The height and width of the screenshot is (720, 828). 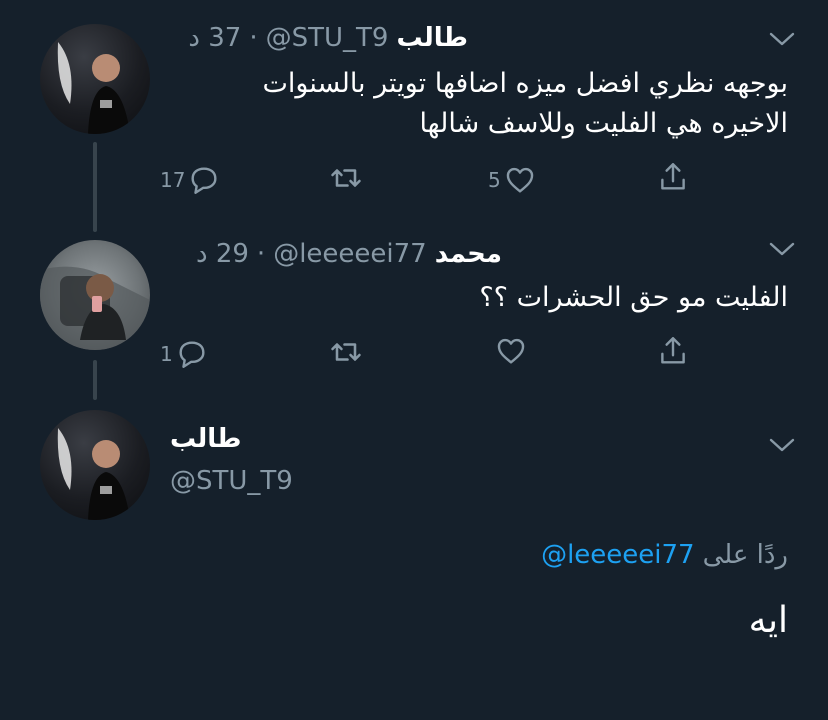 What do you see at coordinates (768, 620) in the screenshot?
I see `tweet-text: ايه` at bounding box center [768, 620].